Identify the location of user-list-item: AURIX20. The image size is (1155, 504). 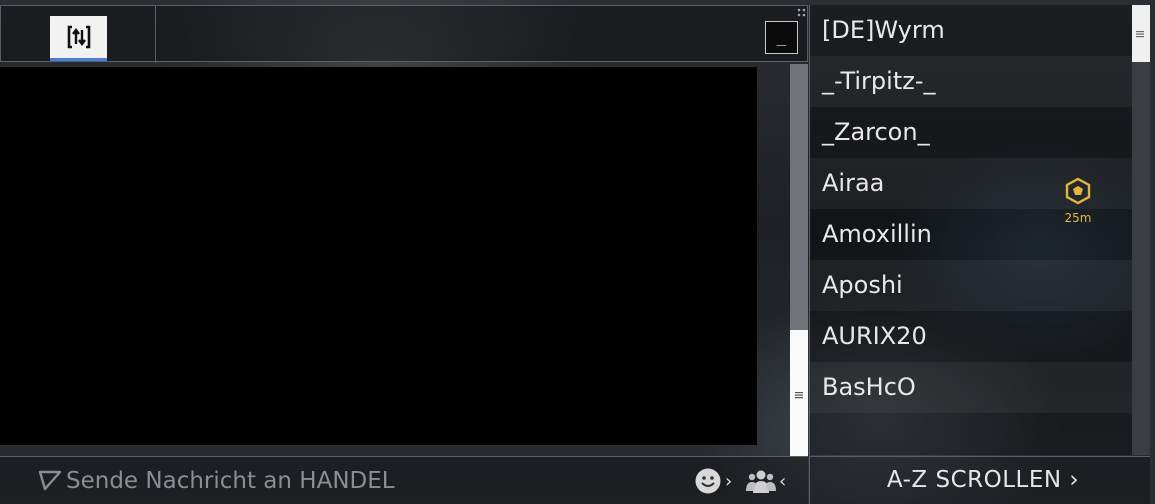
(971, 336).